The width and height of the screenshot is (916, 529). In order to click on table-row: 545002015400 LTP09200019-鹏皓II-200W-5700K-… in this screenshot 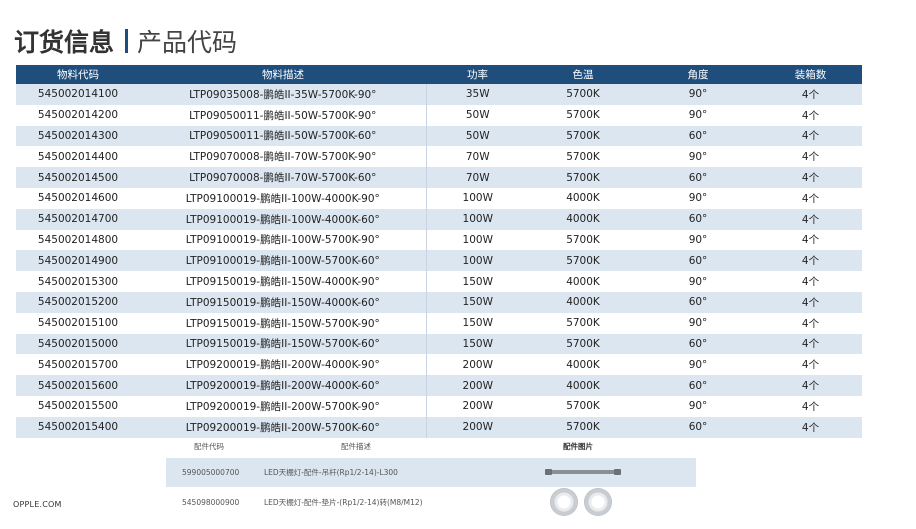, I will do `click(439, 427)`.